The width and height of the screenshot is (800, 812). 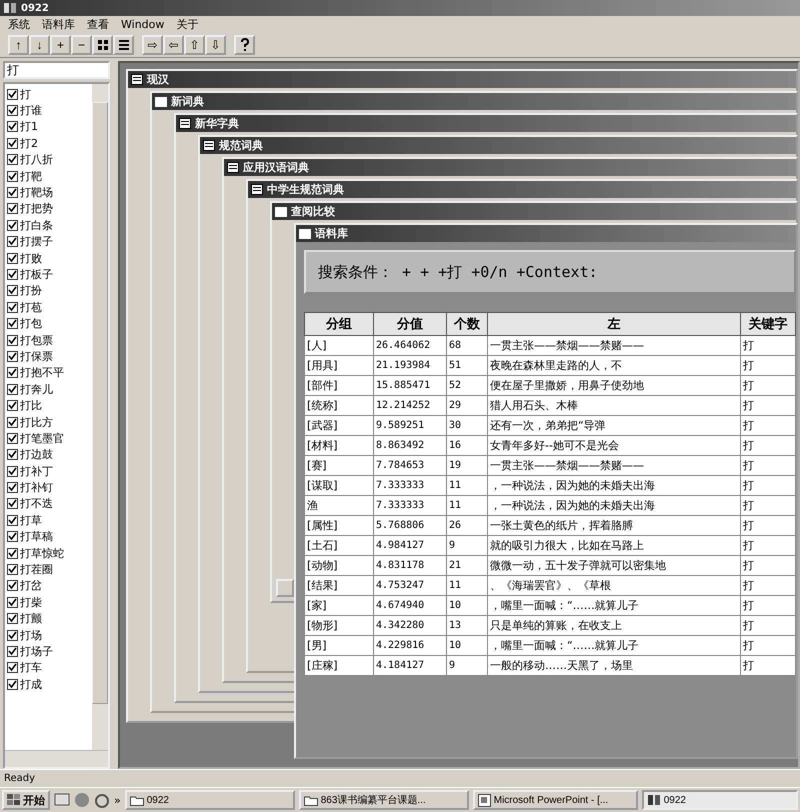 What do you see at coordinates (36, 225) in the screenshot?
I see `list-item: 打白条` at bounding box center [36, 225].